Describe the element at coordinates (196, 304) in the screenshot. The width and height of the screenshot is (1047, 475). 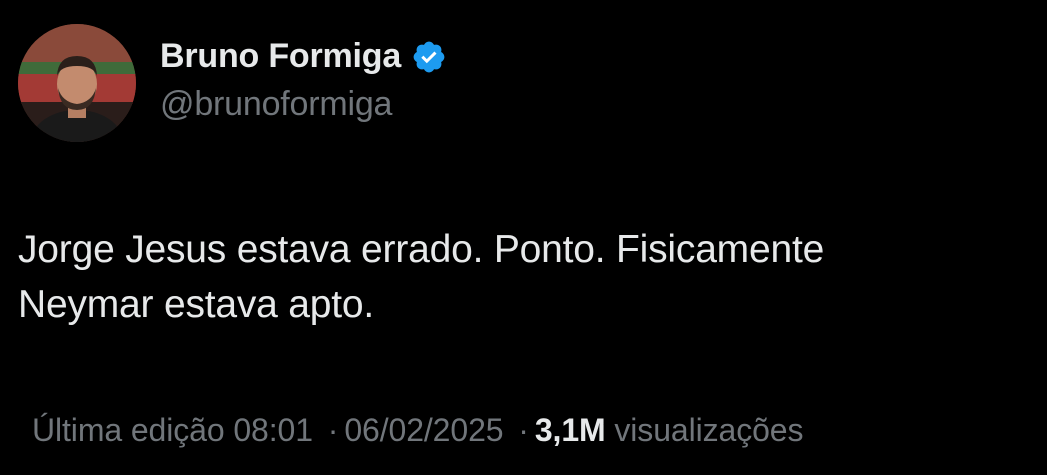
I see `tweet-text-line: Neymar estava apto.` at that location.